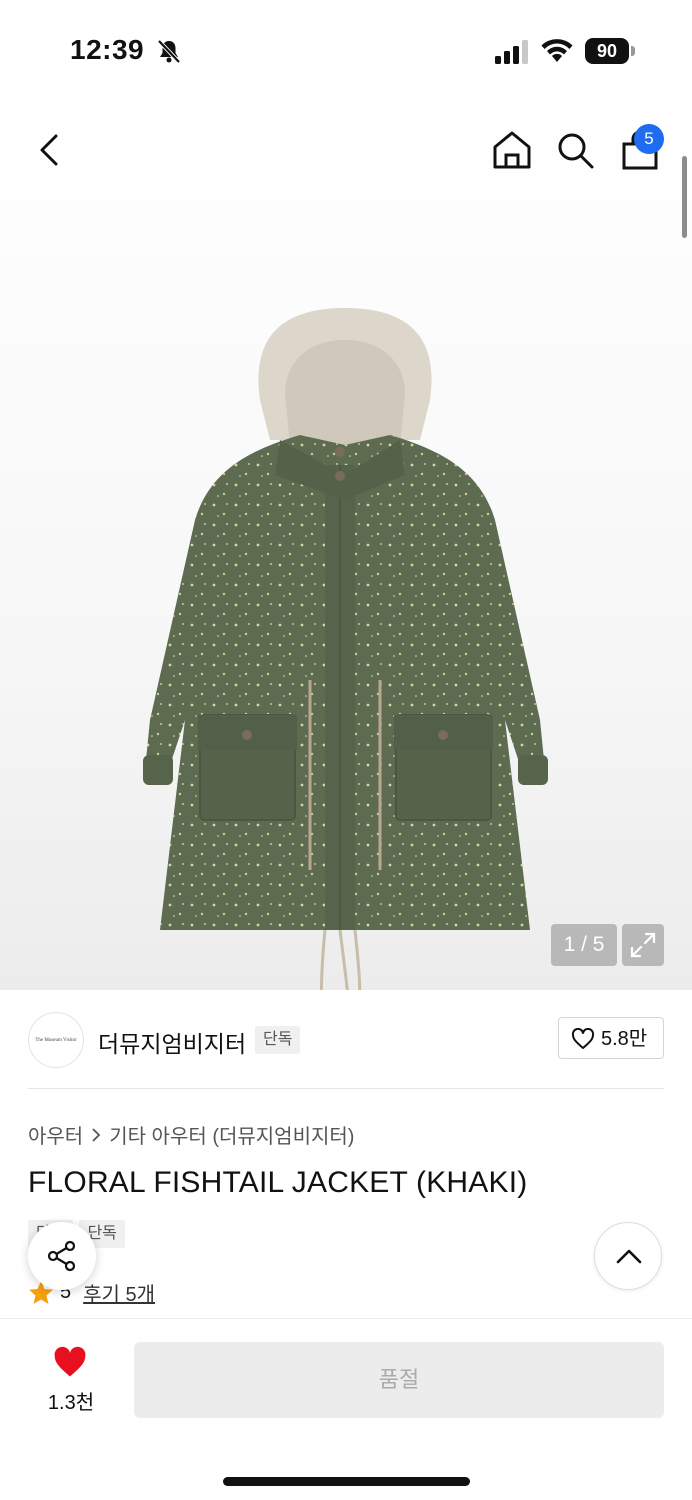  I want to click on home-icon, so click(512, 150).